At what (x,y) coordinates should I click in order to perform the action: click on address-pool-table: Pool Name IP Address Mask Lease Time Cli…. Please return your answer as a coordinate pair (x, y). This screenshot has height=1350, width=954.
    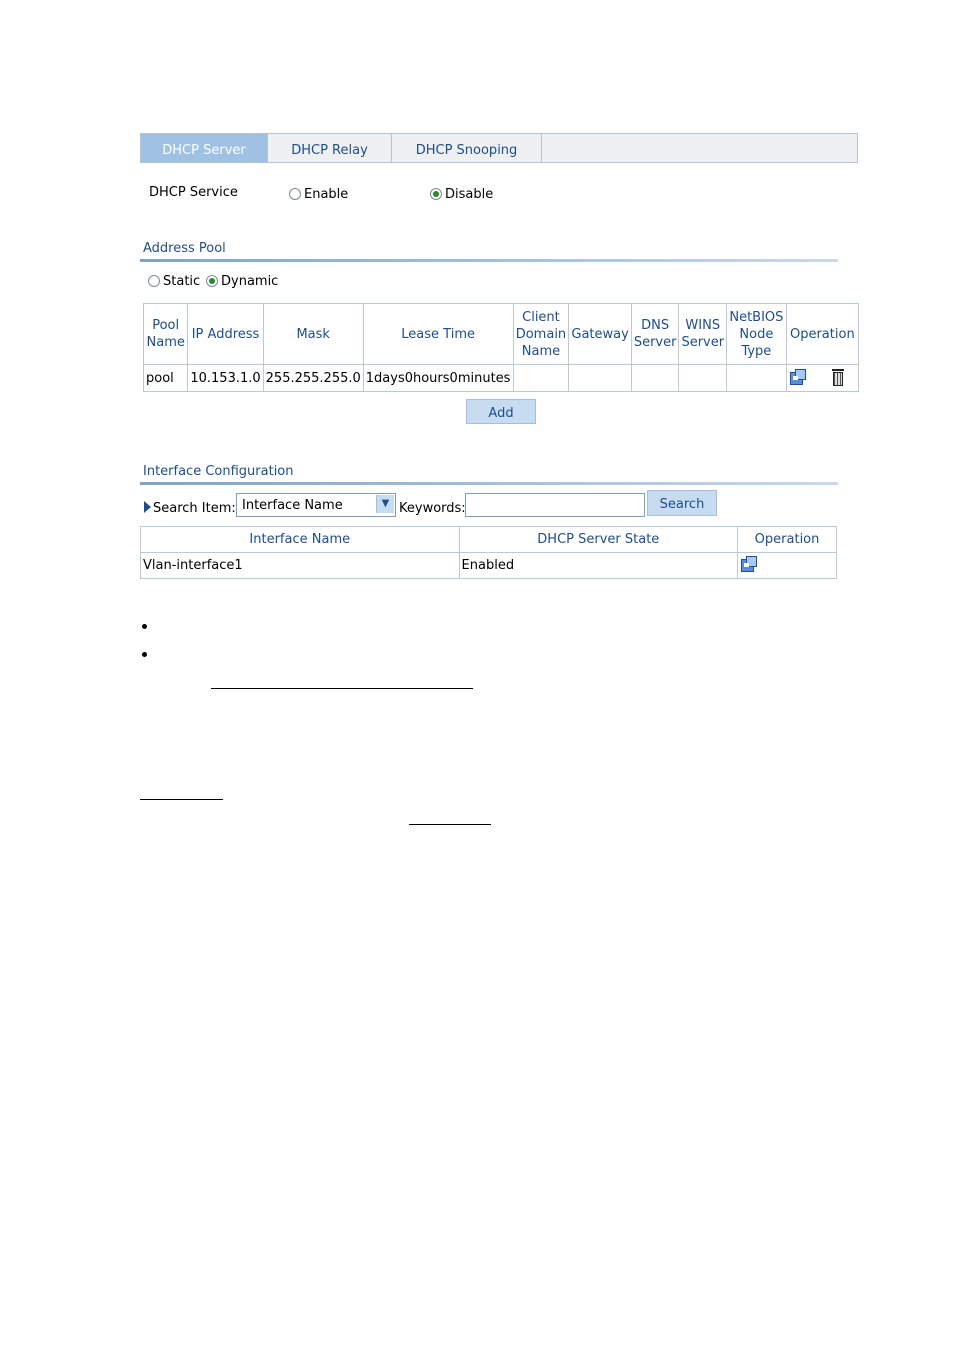
    Looking at the image, I should click on (501, 347).